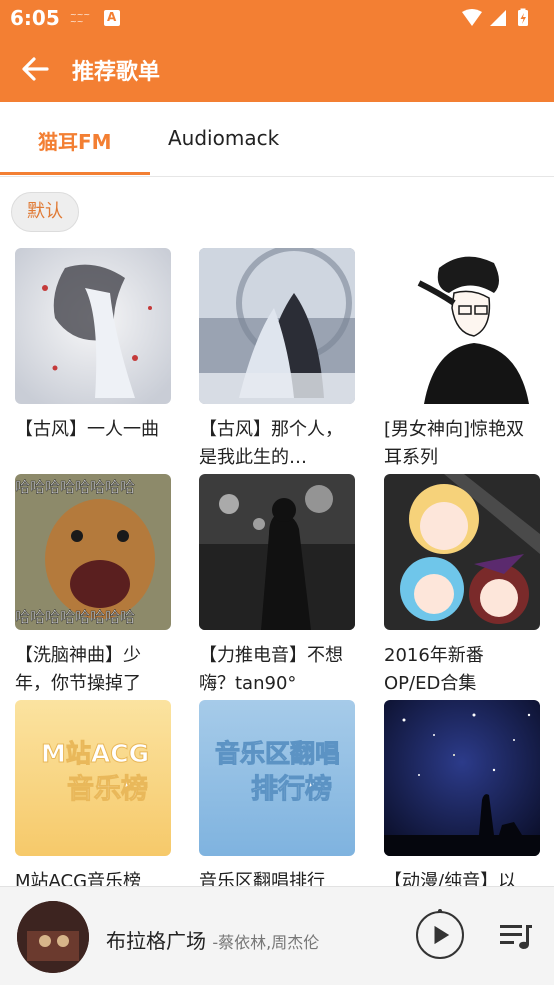 The image size is (554, 985). Describe the element at coordinates (277, 753) in the screenshot. I see `cover-text: 音乐区翻唱` at that location.